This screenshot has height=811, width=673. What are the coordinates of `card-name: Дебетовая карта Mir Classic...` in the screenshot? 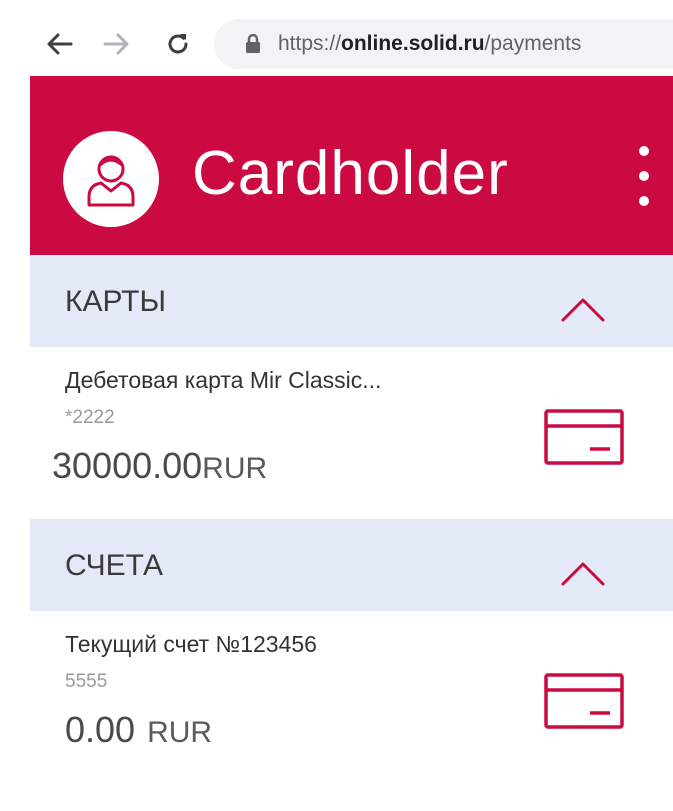 It's located at (223, 380).